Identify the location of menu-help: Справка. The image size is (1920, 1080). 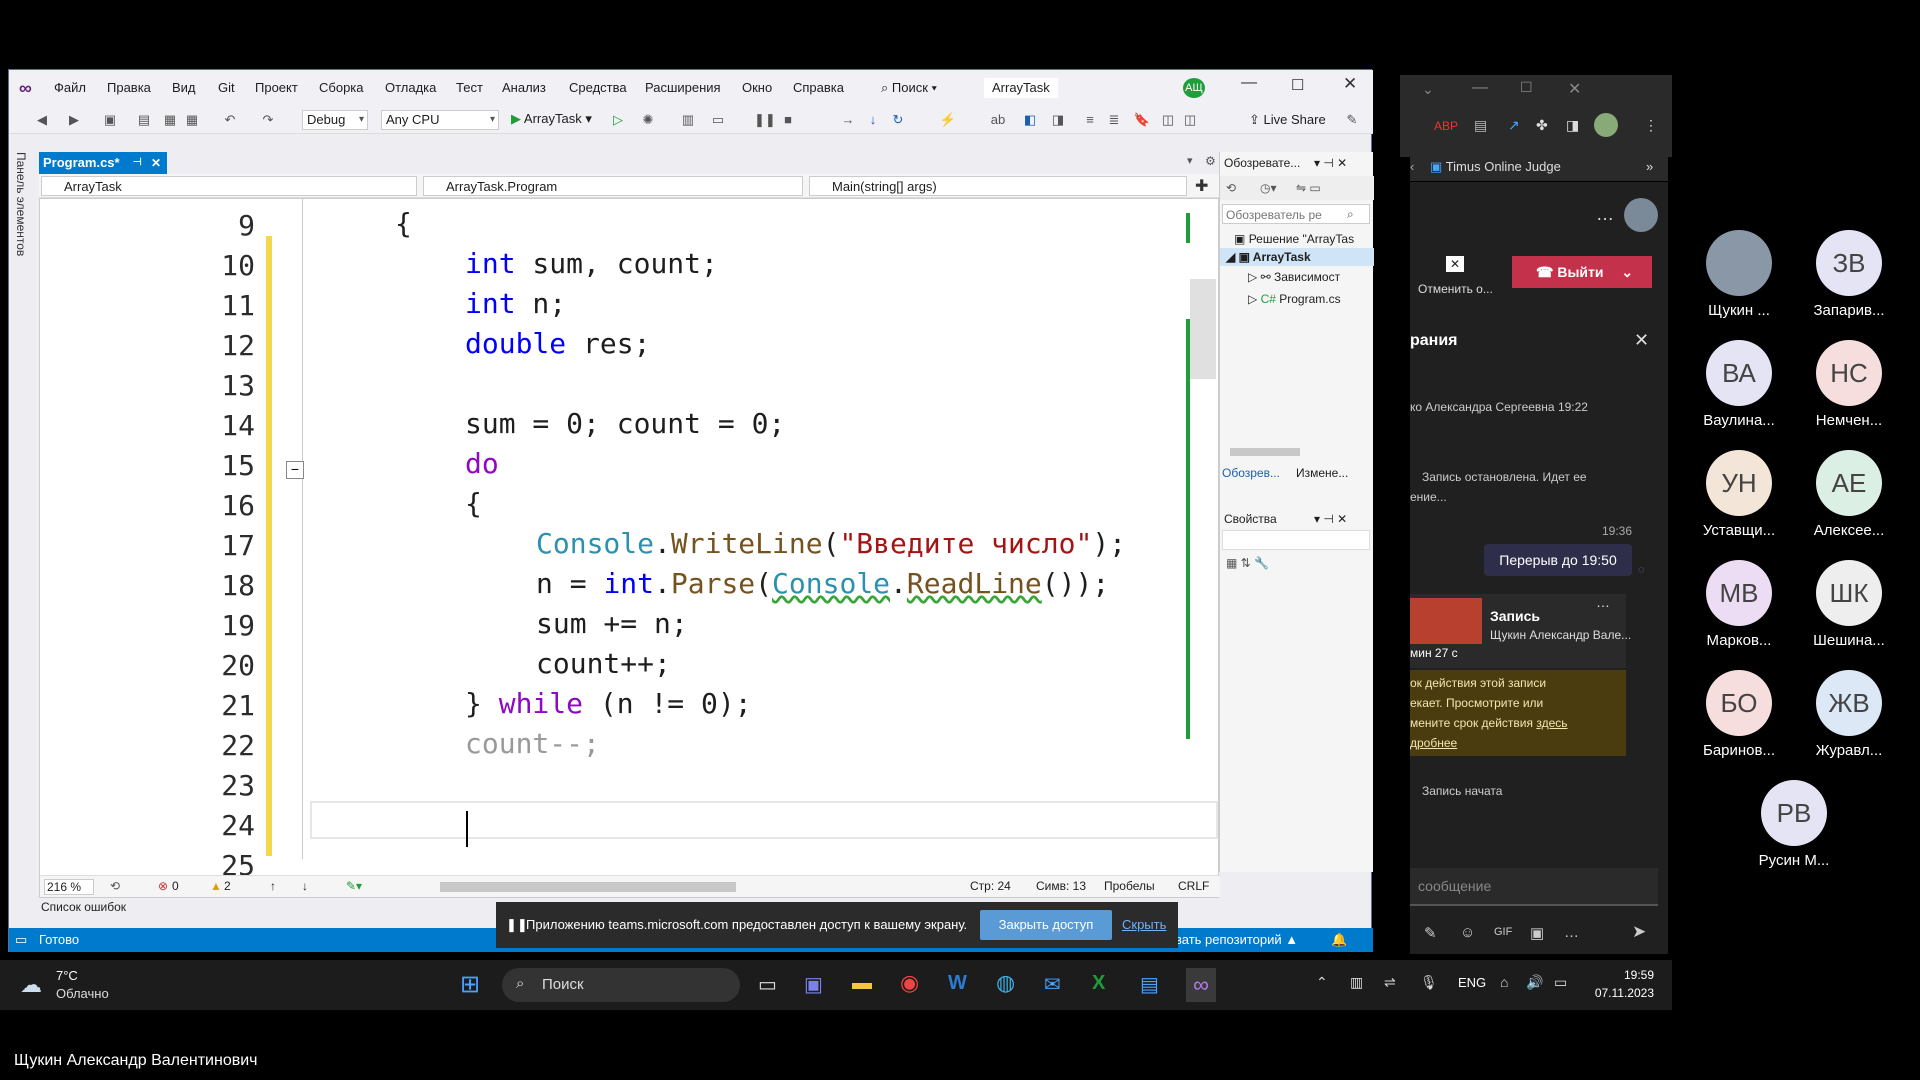
(818, 87).